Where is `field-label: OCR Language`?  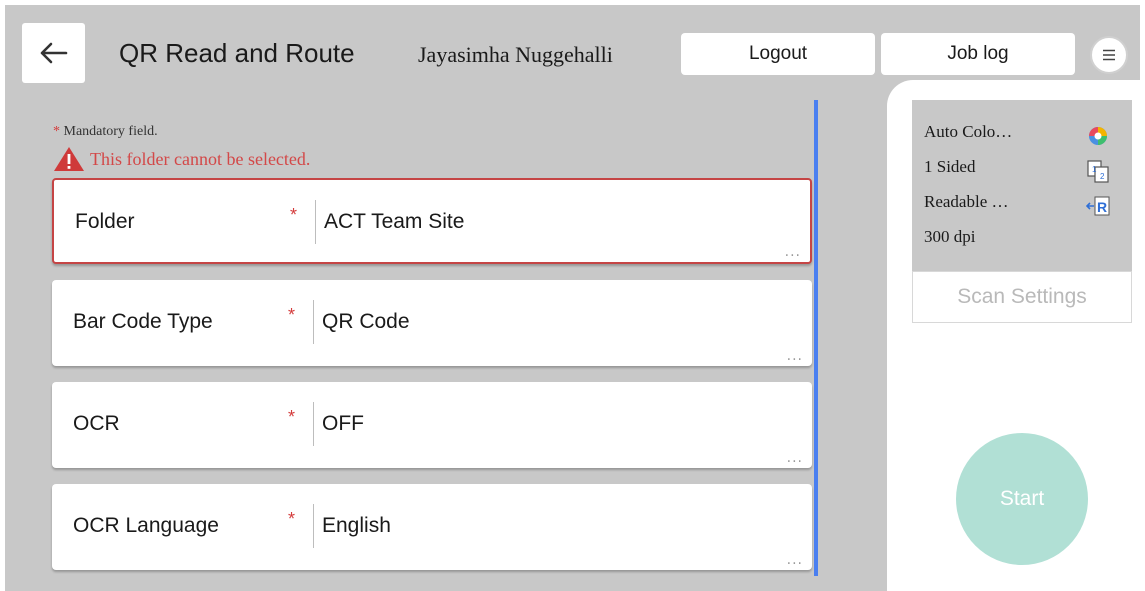
field-label: OCR Language is located at coordinates (146, 525).